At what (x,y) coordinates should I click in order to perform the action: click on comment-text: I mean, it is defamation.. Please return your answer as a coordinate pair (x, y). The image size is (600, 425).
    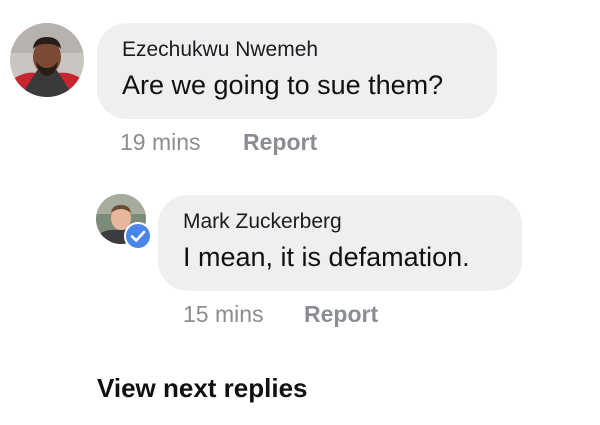
    Looking at the image, I should click on (326, 257).